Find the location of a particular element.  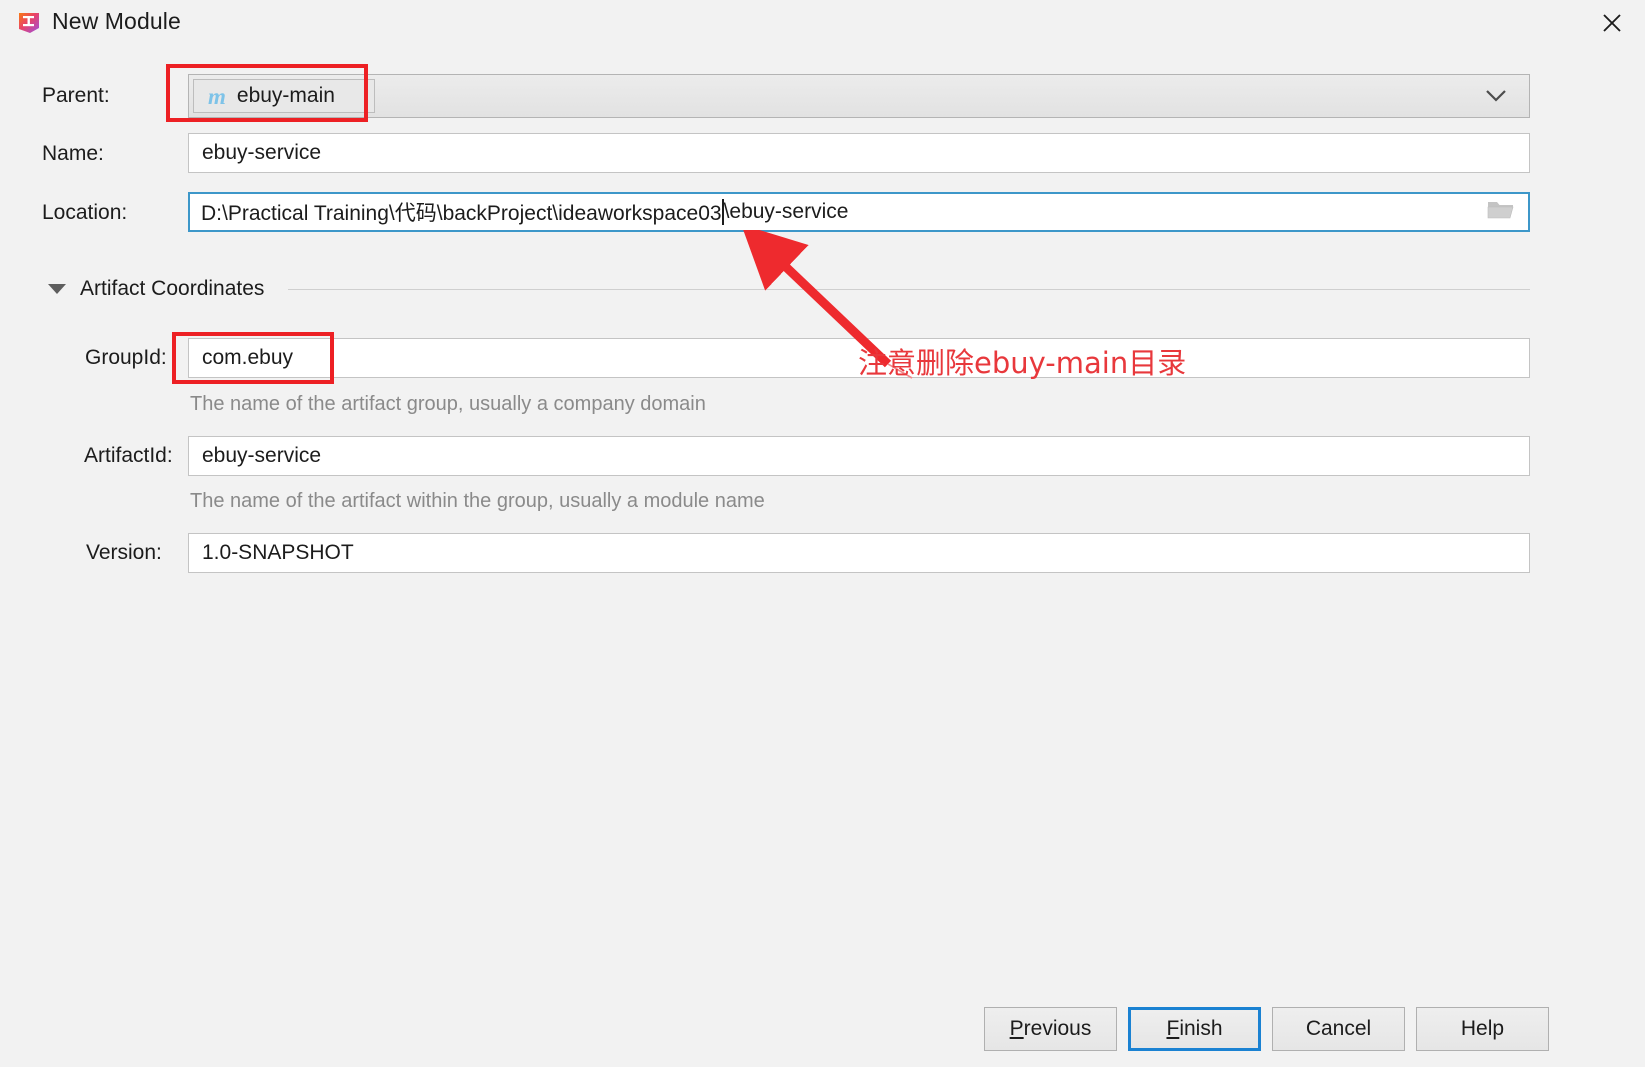

dialog-title-bar: New Module is located at coordinates (822, 23).